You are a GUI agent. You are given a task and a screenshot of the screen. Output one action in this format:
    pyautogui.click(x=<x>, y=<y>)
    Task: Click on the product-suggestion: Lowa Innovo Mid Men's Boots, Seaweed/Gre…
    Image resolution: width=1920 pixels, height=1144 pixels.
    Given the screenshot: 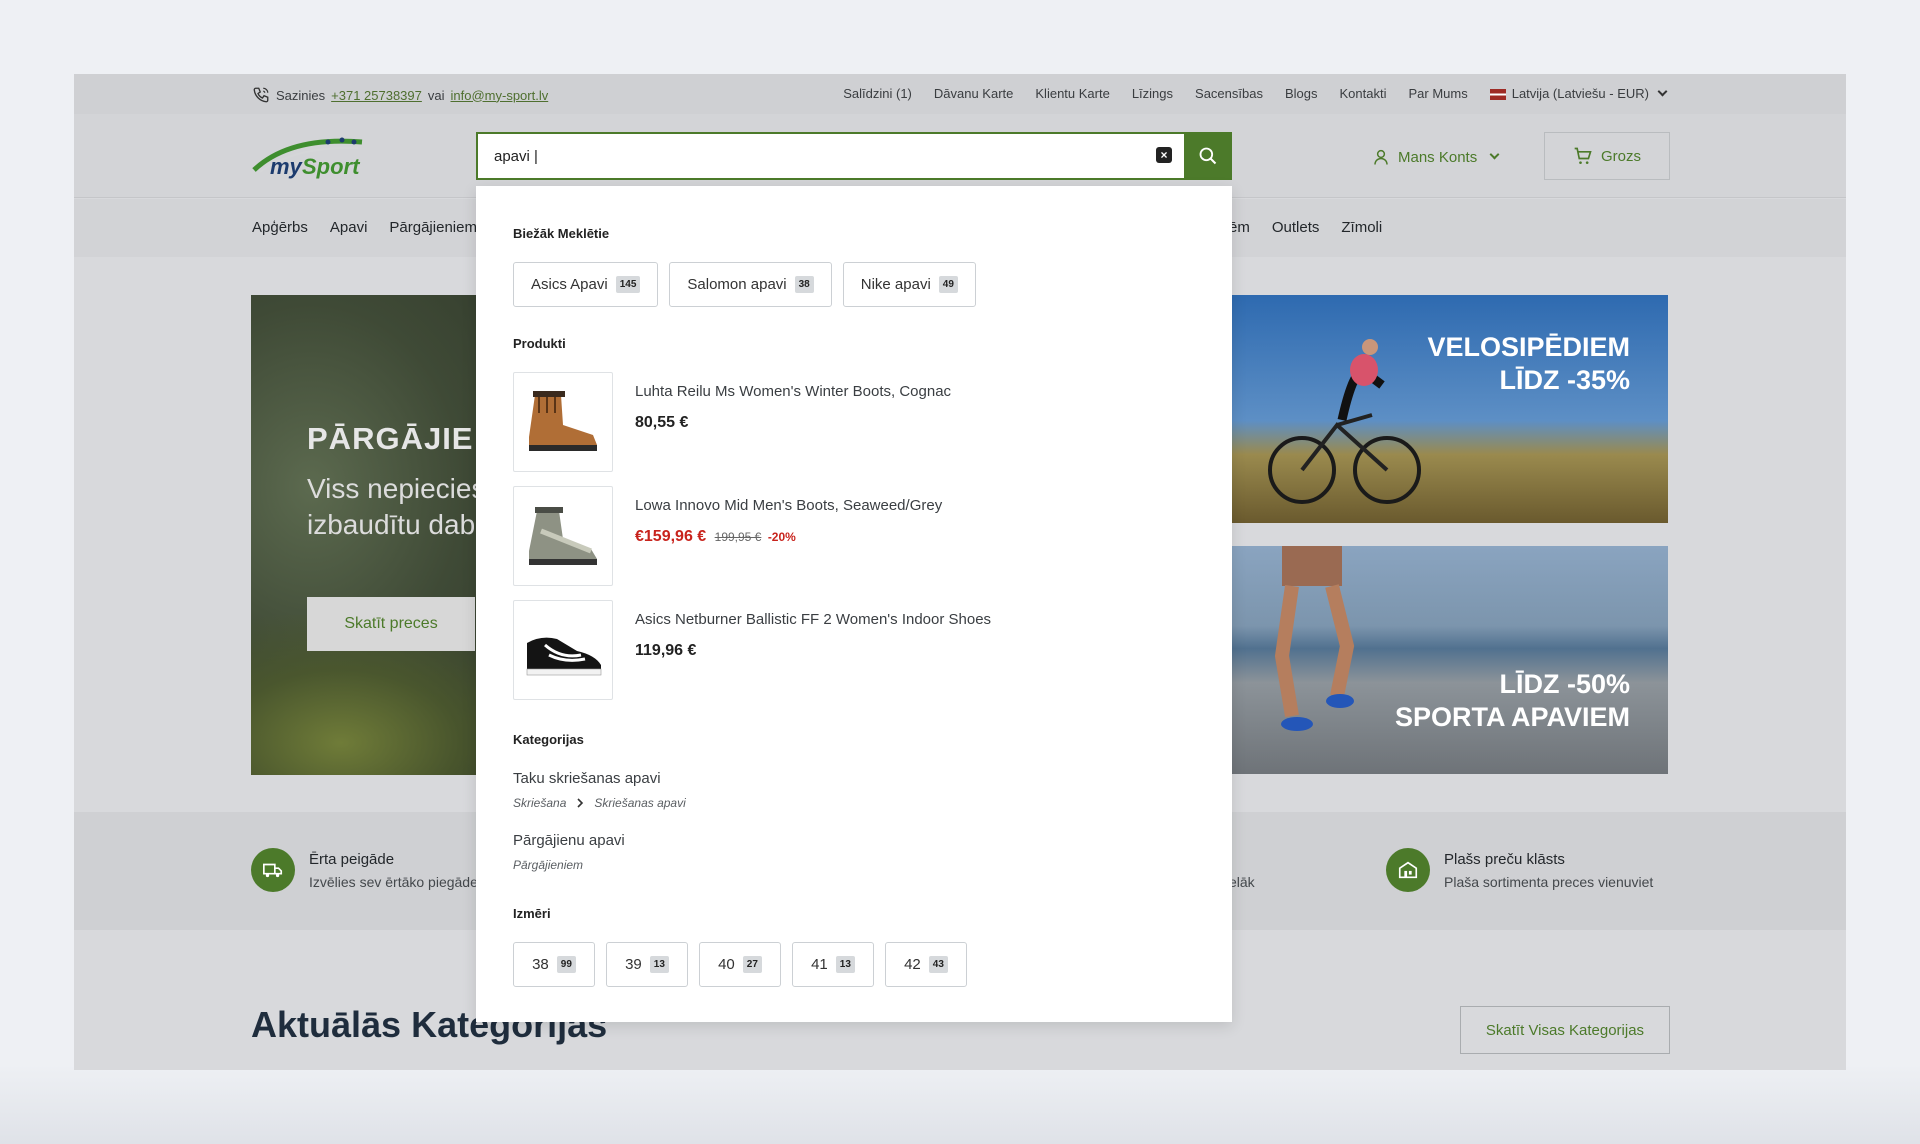 What is the action you would take?
    pyautogui.click(x=727, y=536)
    